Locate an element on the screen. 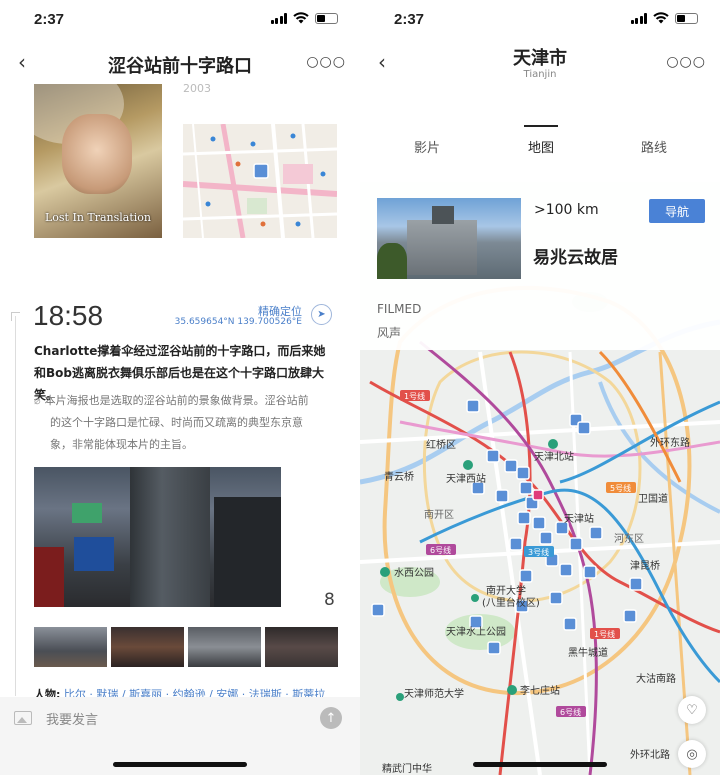 Image resolution: width=720 pixels, height=775 pixels. minimap-graphic is located at coordinates (260, 181).